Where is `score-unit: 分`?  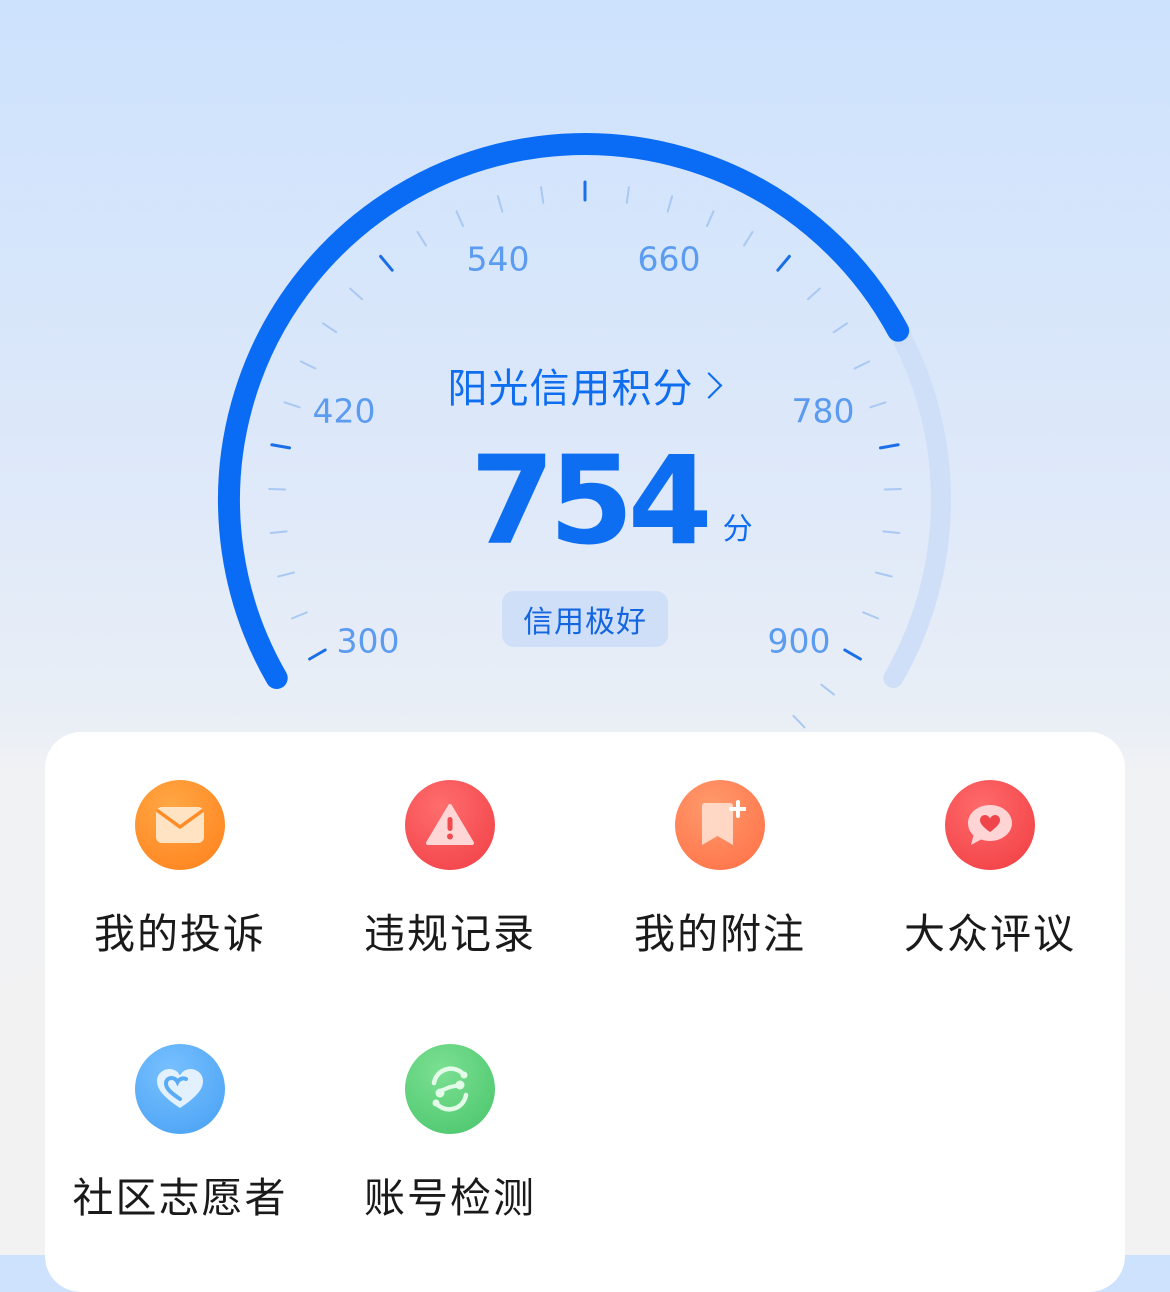
score-unit: 分 is located at coordinates (737, 529).